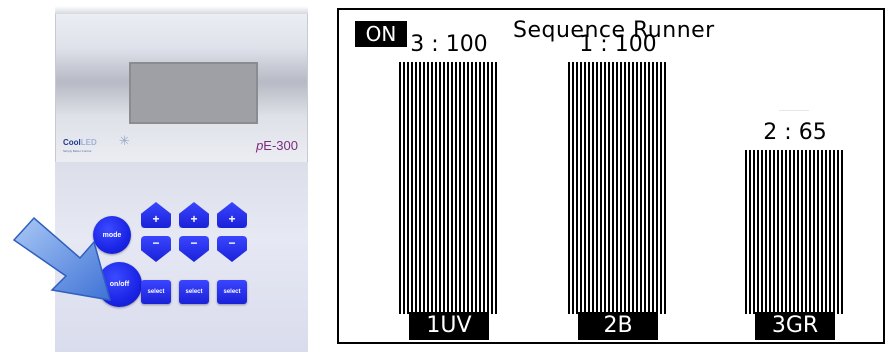  What do you see at coordinates (795, 132) in the screenshot?
I see `channel-value-3gr: 2 : 65` at bounding box center [795, 132].